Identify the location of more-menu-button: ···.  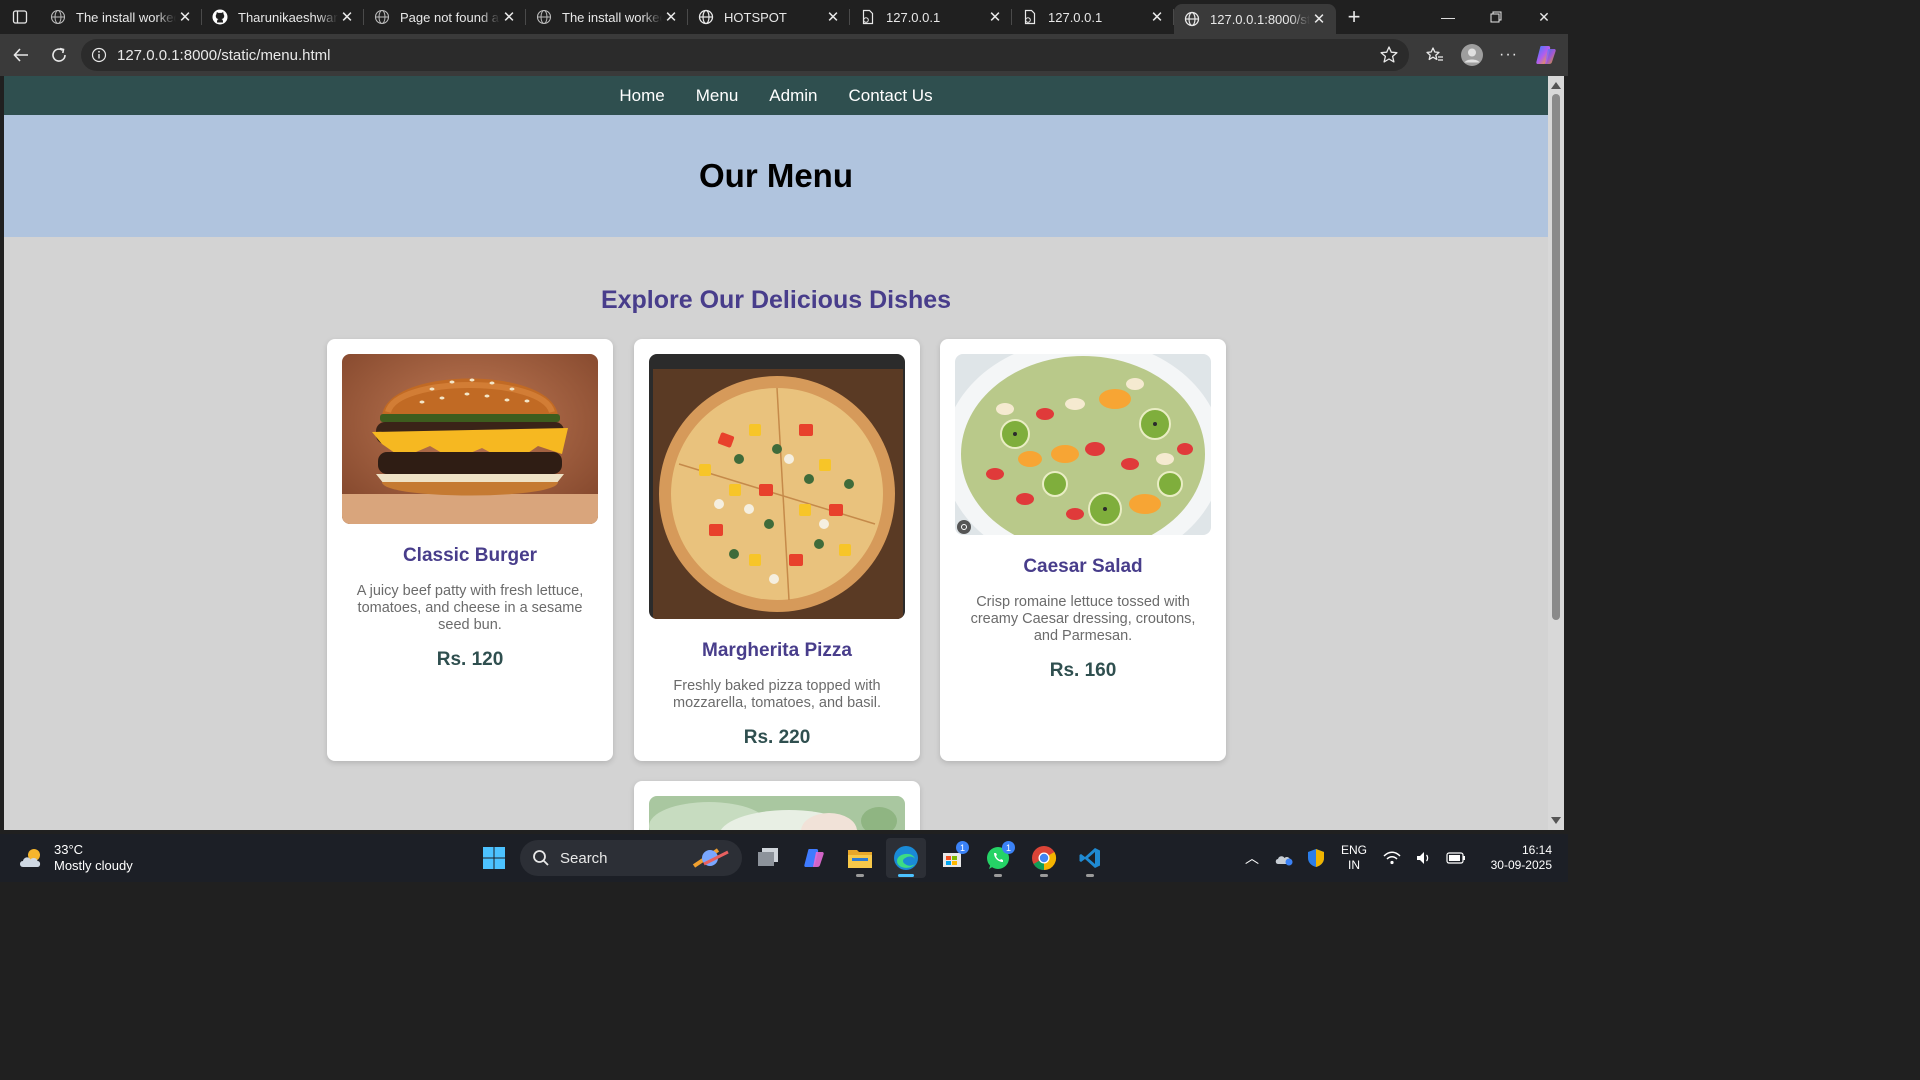
(1508, 55).